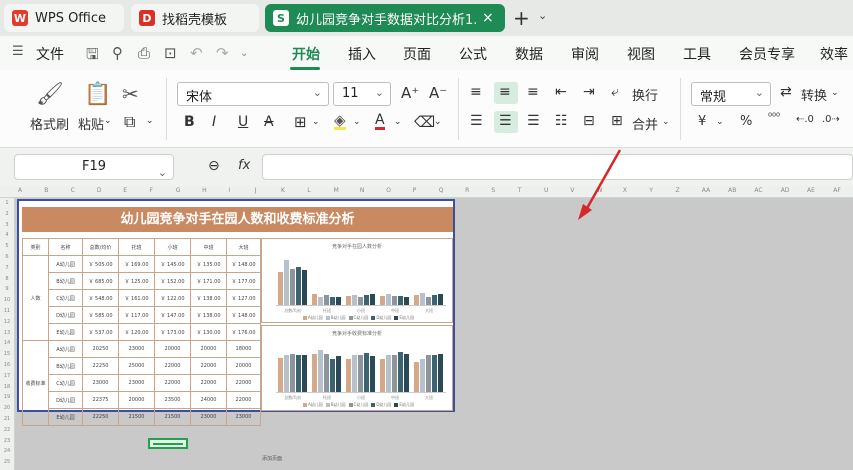 Image resolution: width=853 pixels, height=470 pixels. I want to click on indent-decrease-icon: ⇤, so click(561, 92).